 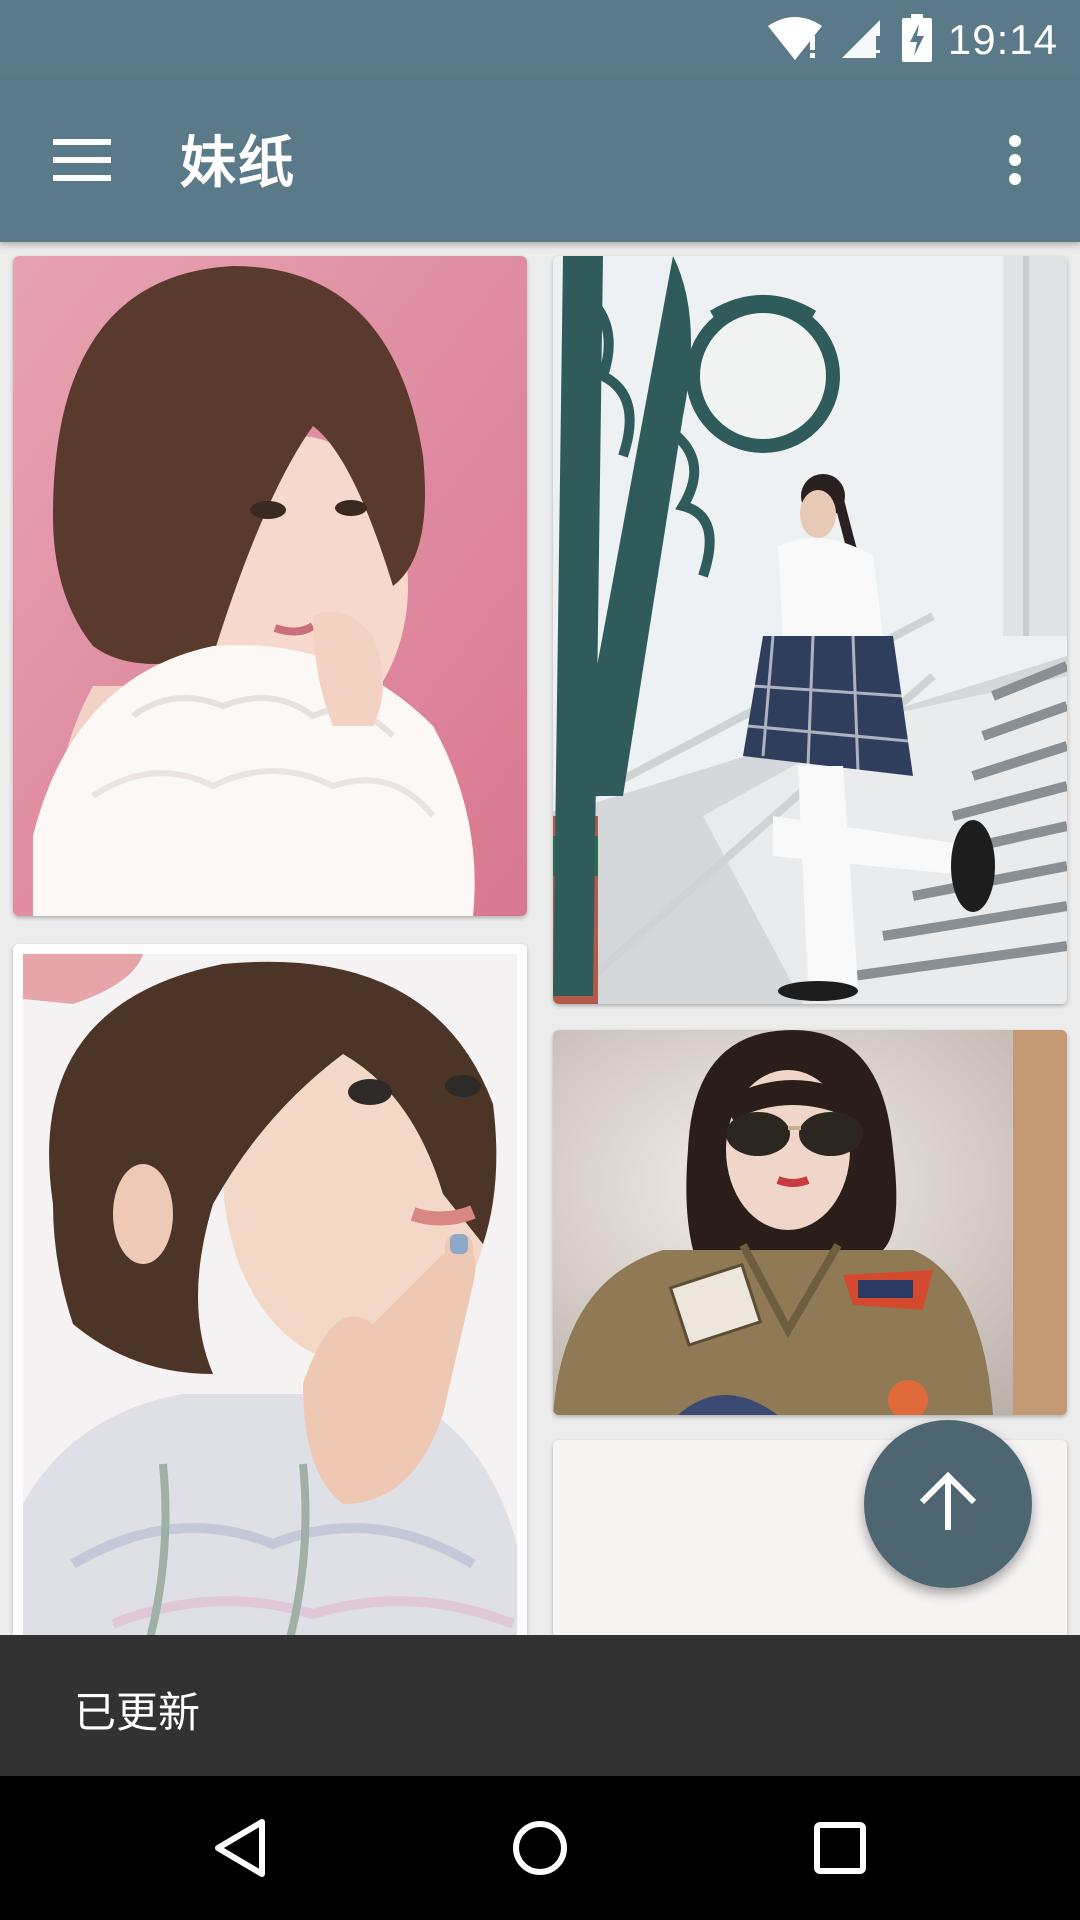 I want to click on home-icon, so click(x=540, y=1848).